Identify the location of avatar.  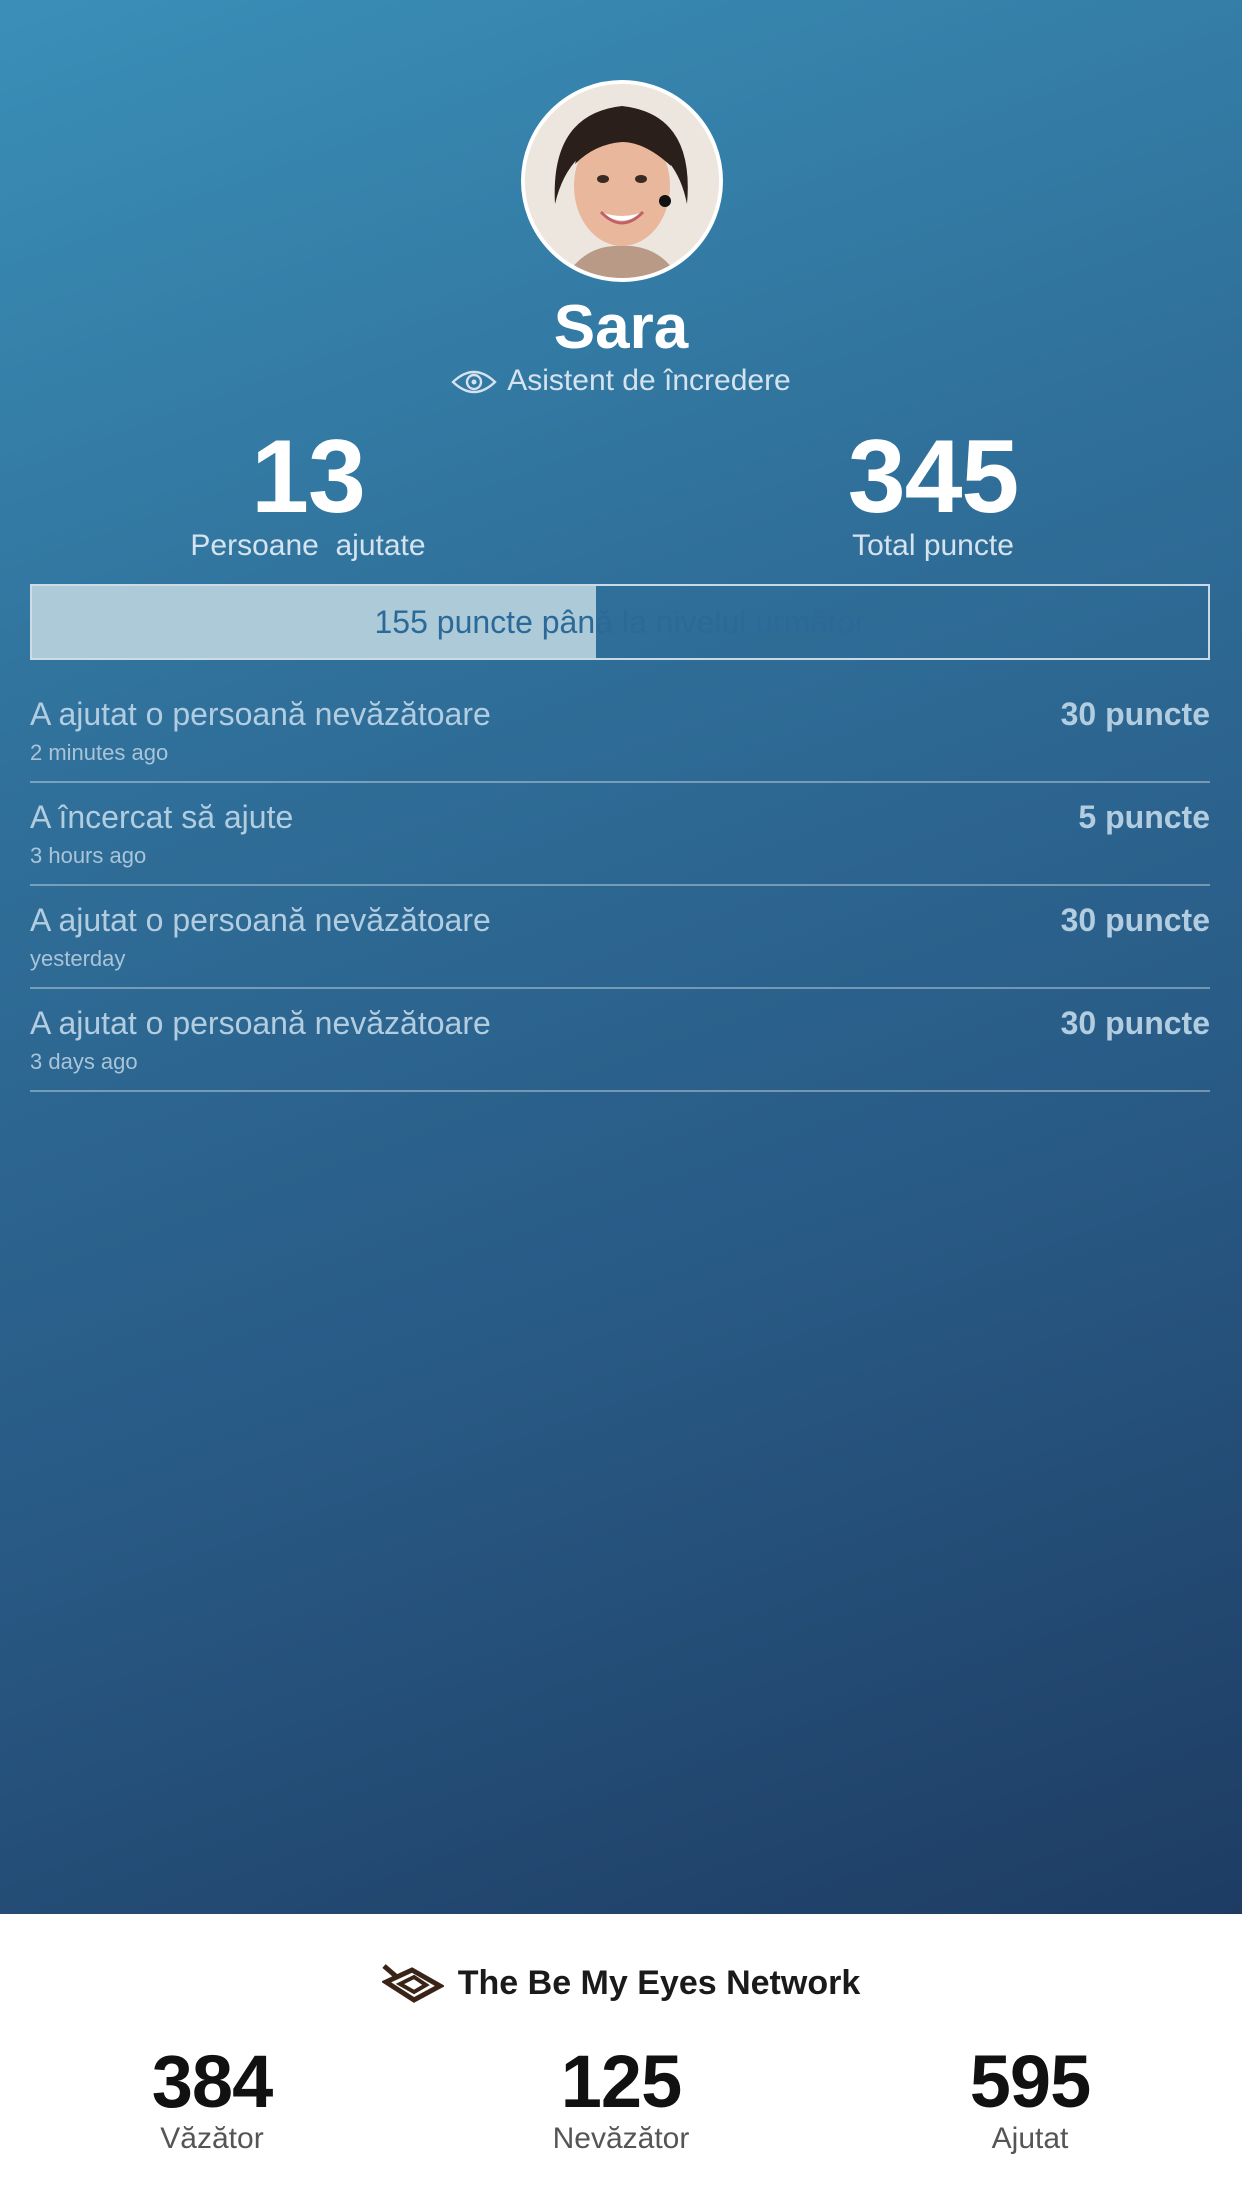
(622, 181).